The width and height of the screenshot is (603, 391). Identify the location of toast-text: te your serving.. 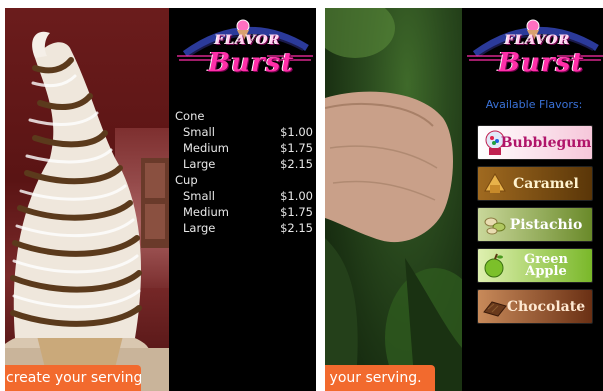
(373, 378).